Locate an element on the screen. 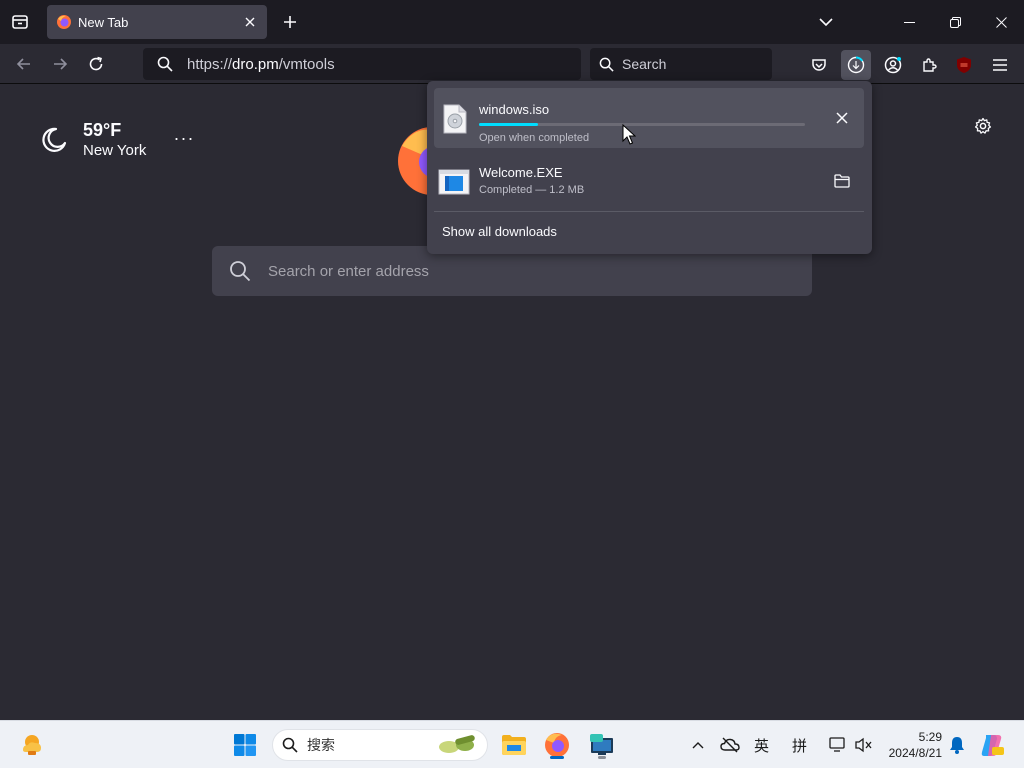 The height and width of the screenshot is (768, 1024). gear-icon is located at coordinates (983, 125).